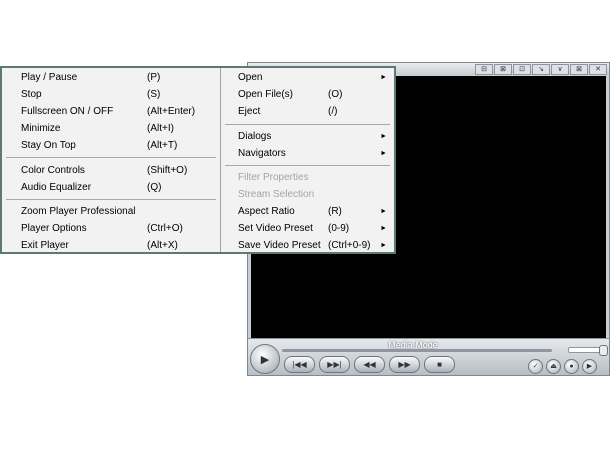 The image size is (612, 459). I want to click on menu-item-save-video-preset: Save Video Preset (Ctrl+0-9) ►, so click(307, 245).